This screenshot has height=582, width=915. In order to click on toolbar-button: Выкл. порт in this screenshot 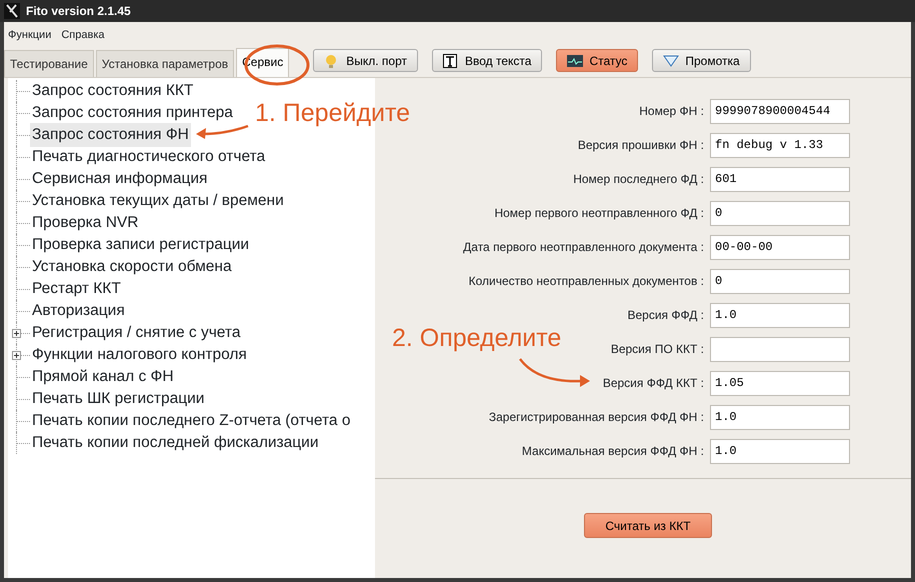, I will do `click(365, 60)`.